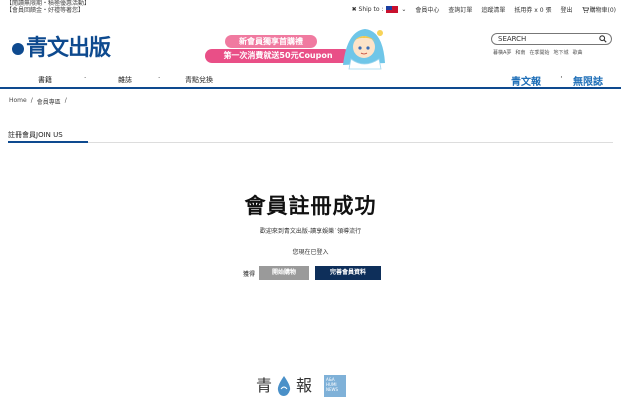 This screenshot has height=418, width=621. What do you see at coordinates (588, 80) in the screenshot?
I see `nav-item-unlimited-mag: 無限誌` at bounding box center [588, 80].